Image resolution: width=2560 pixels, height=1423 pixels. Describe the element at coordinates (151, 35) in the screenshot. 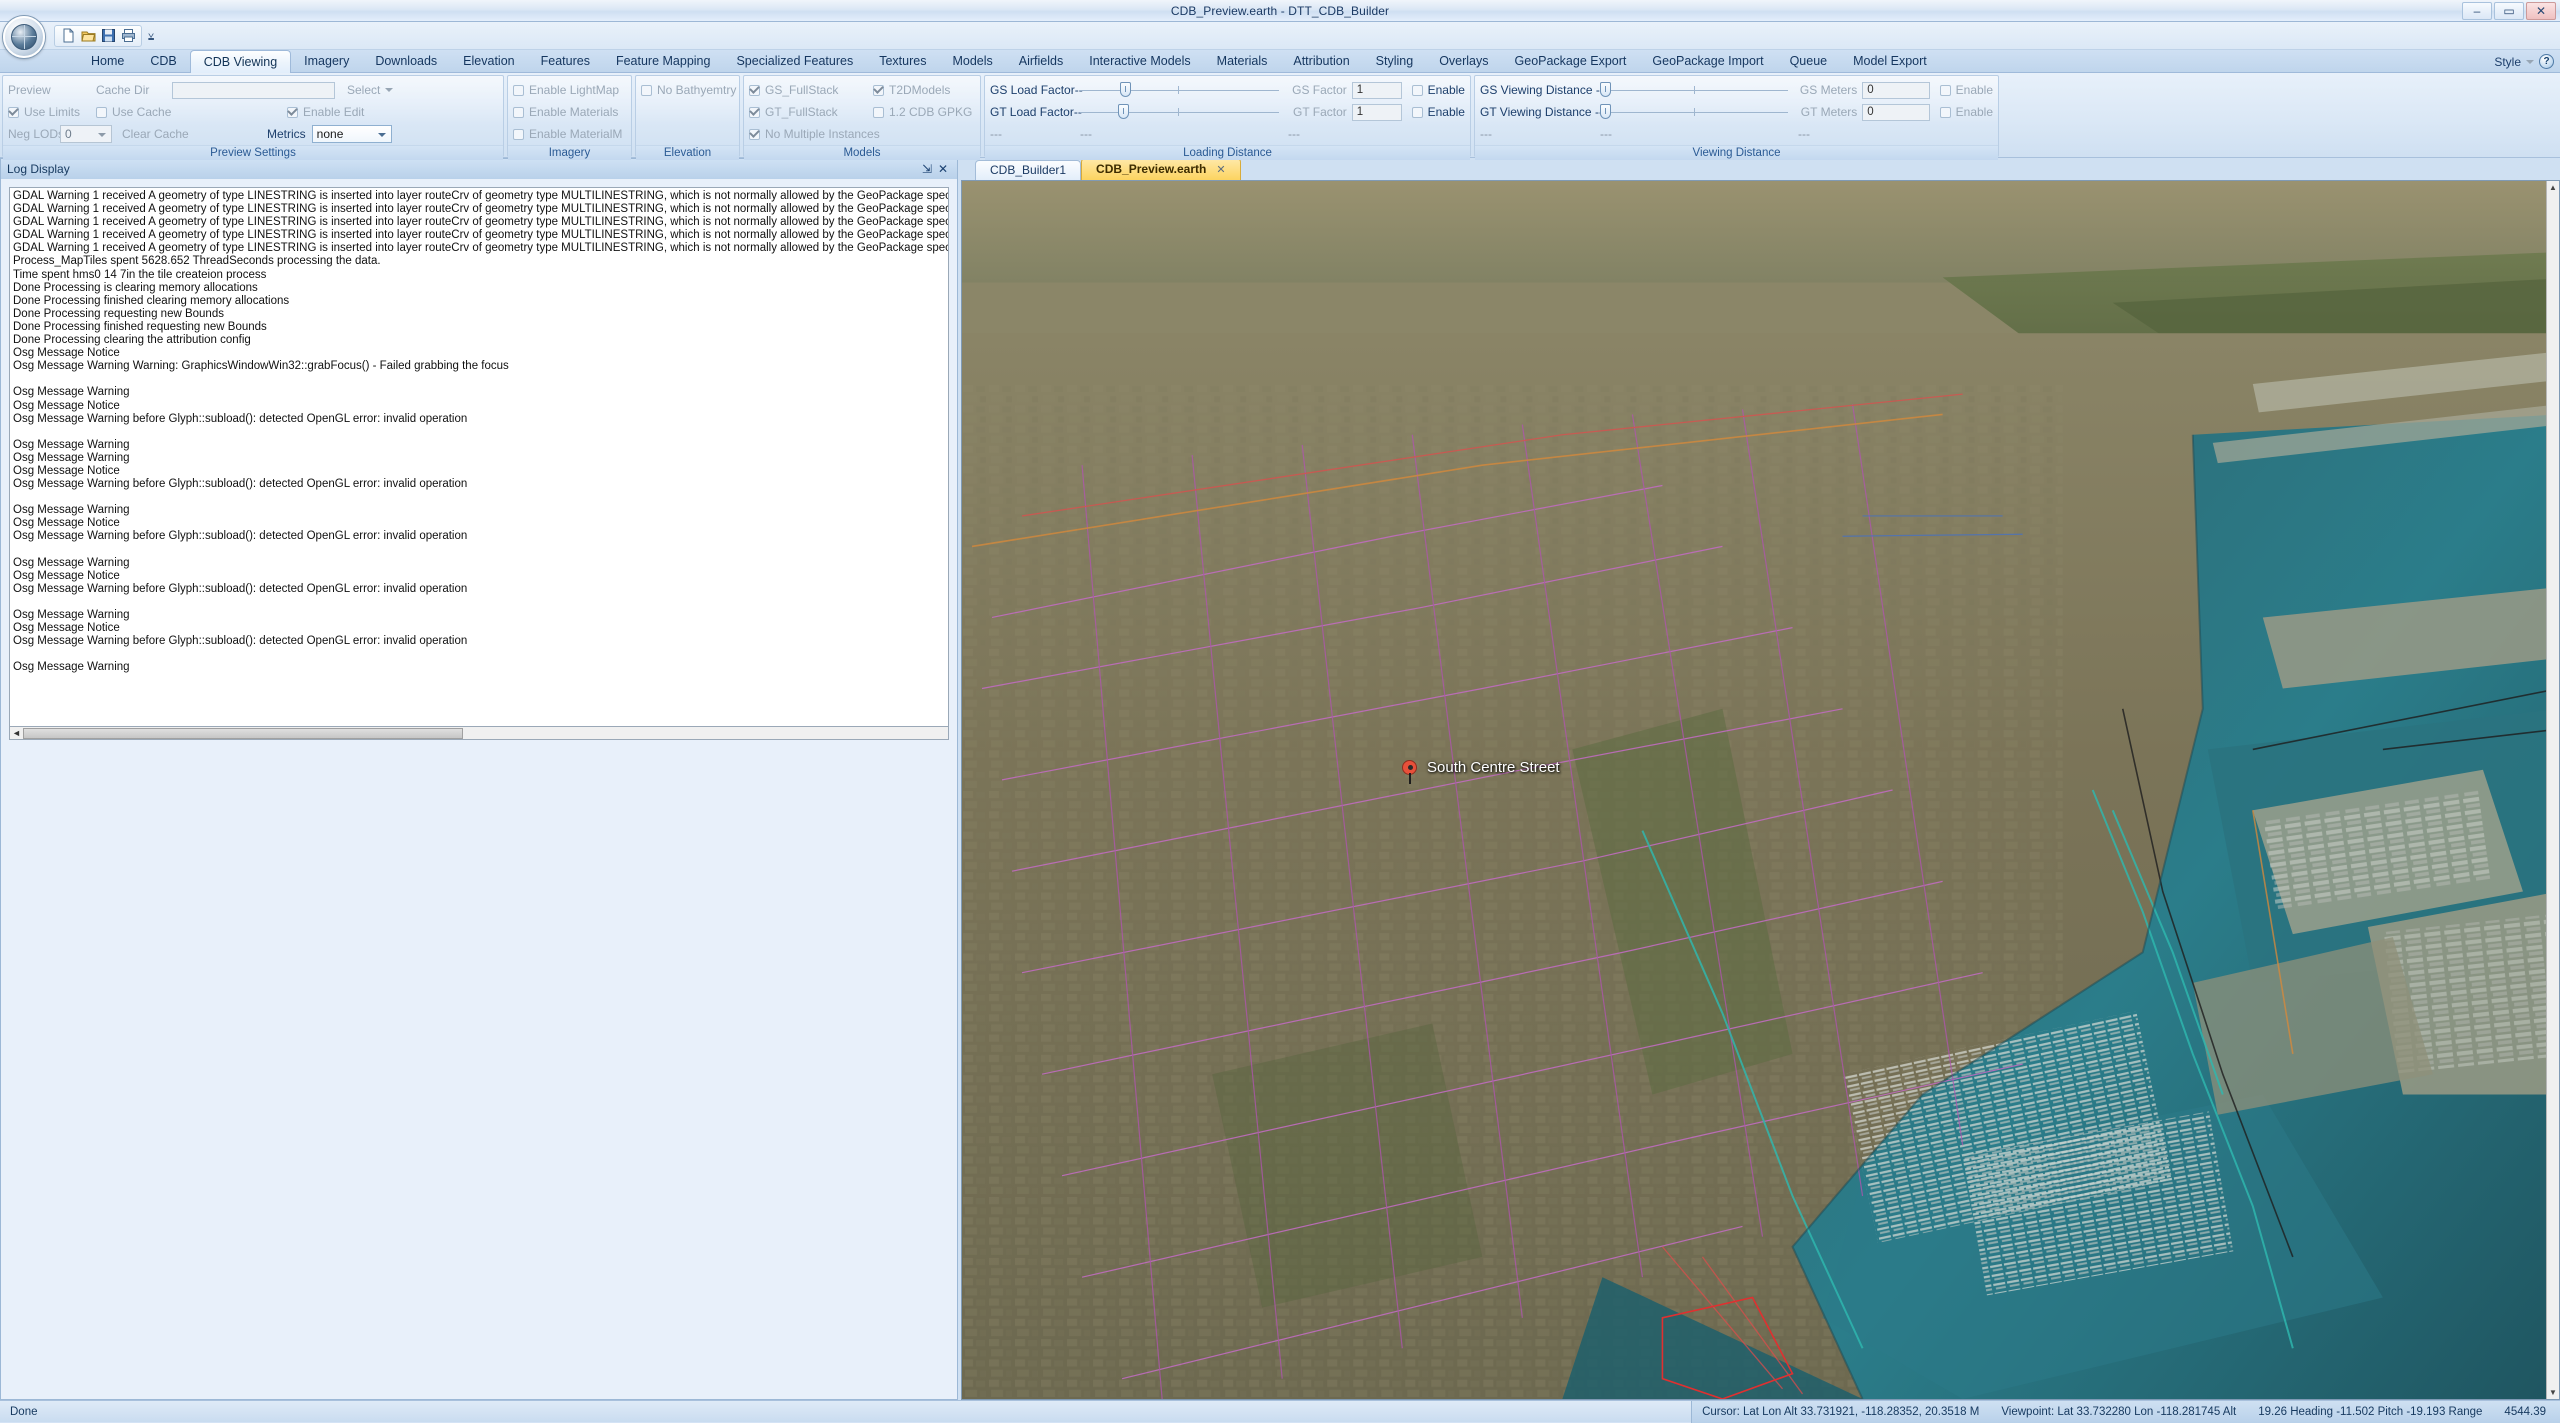

I see `quick-access-overflow-icon: ⩣` at that location.